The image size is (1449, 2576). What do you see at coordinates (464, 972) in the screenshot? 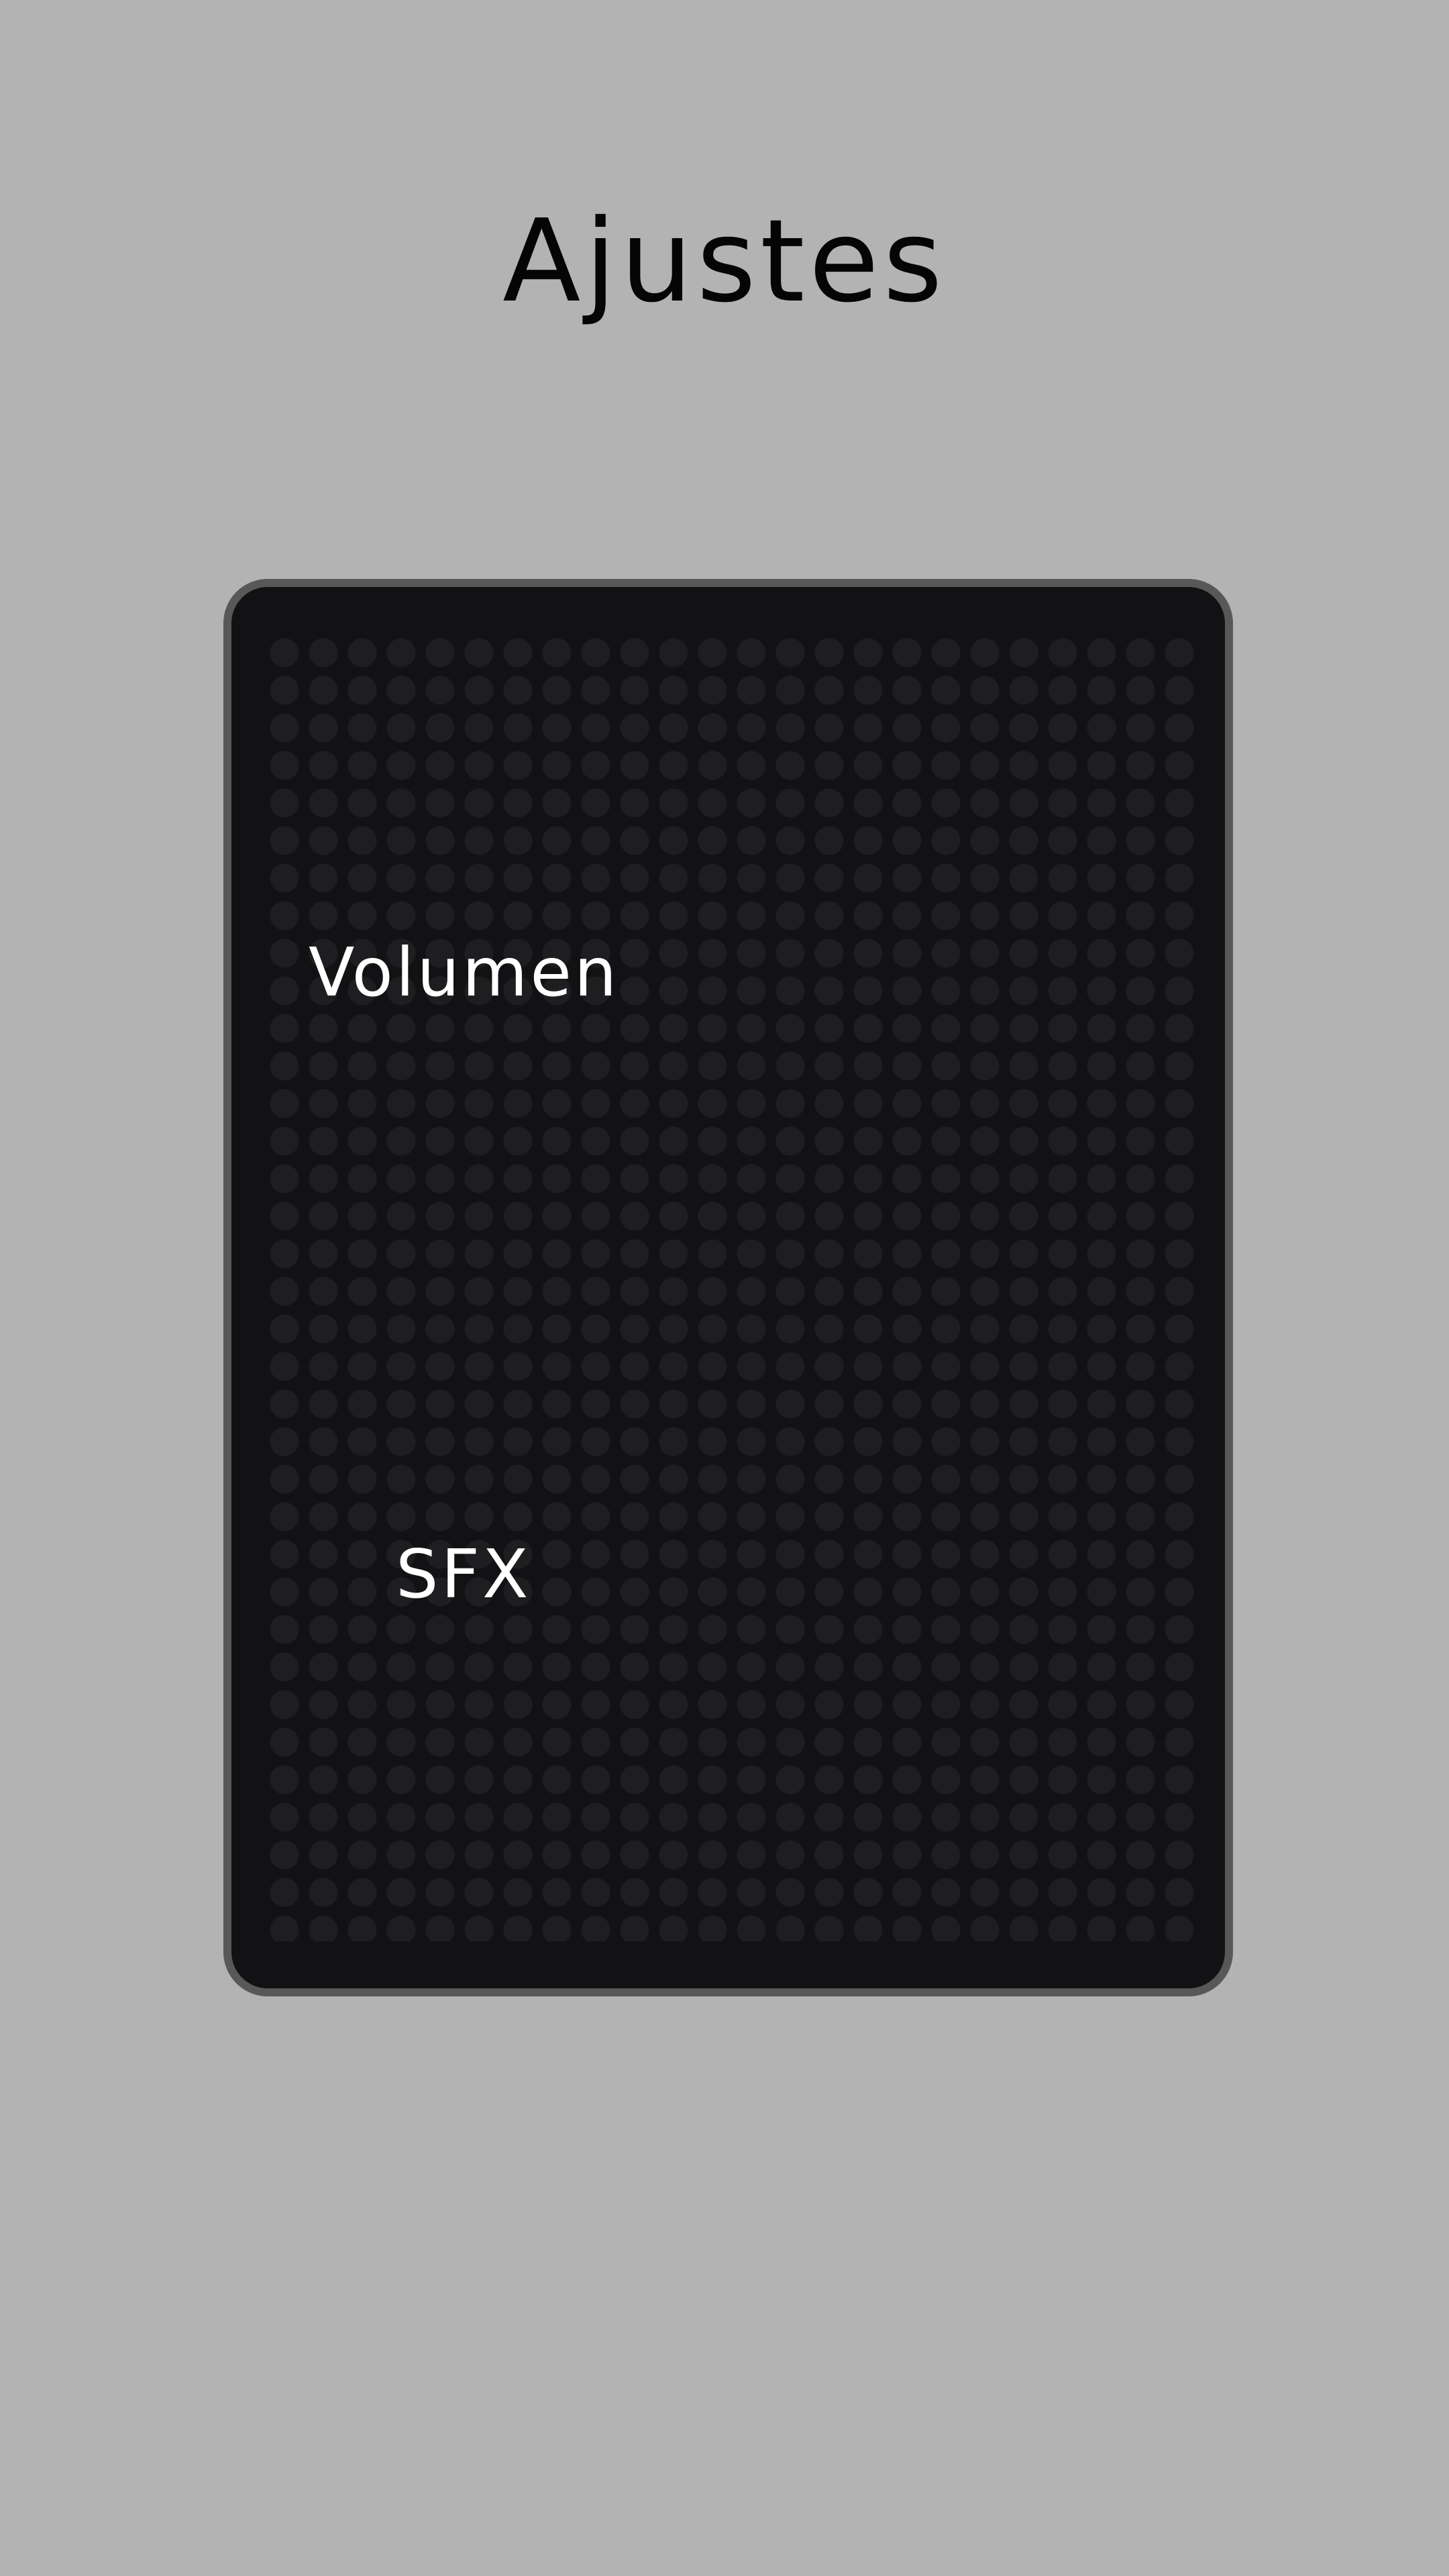
I see `volume-setting-label: Volumen` at bounding box center [464, 972].